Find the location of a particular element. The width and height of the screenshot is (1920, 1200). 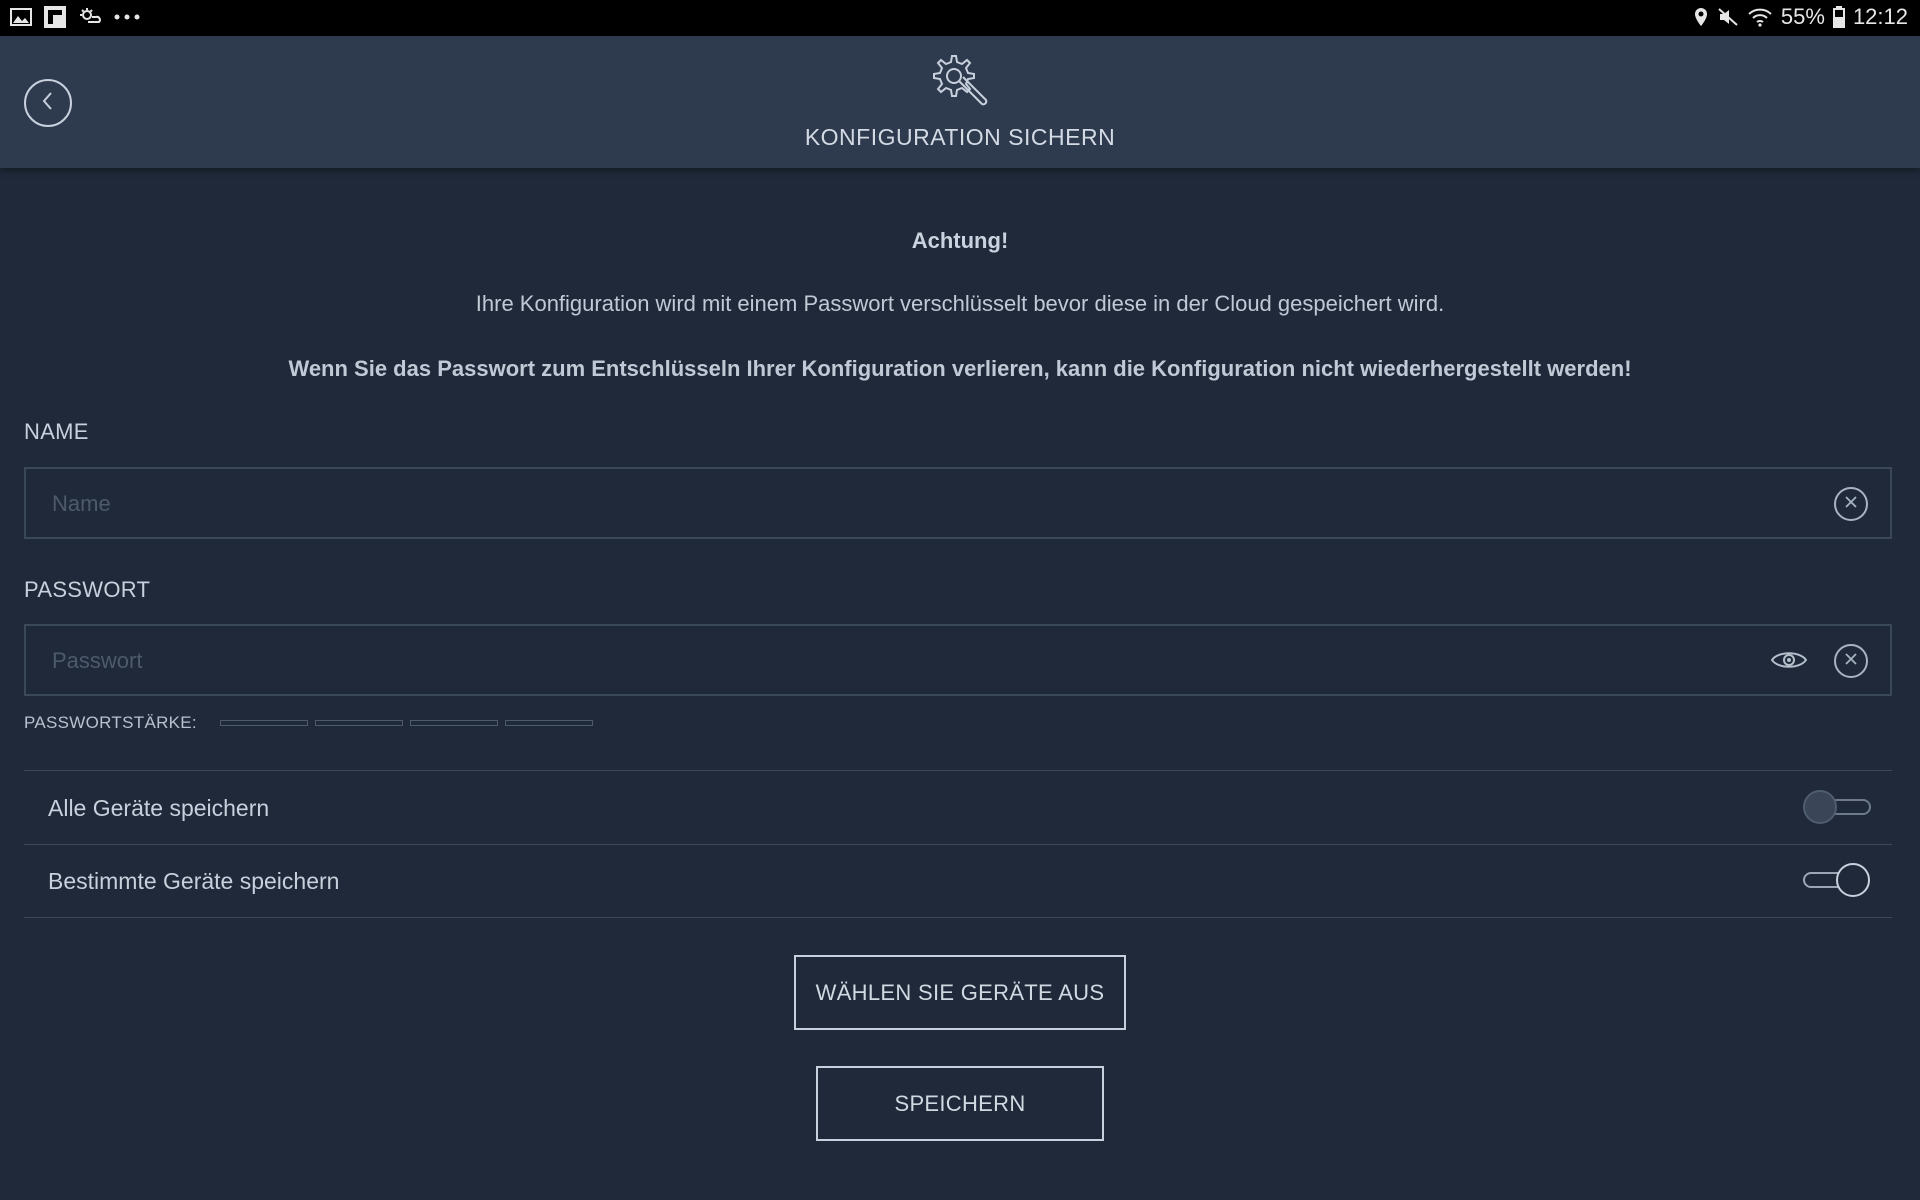

password-strength-meter is located at coordinates (406, 723).